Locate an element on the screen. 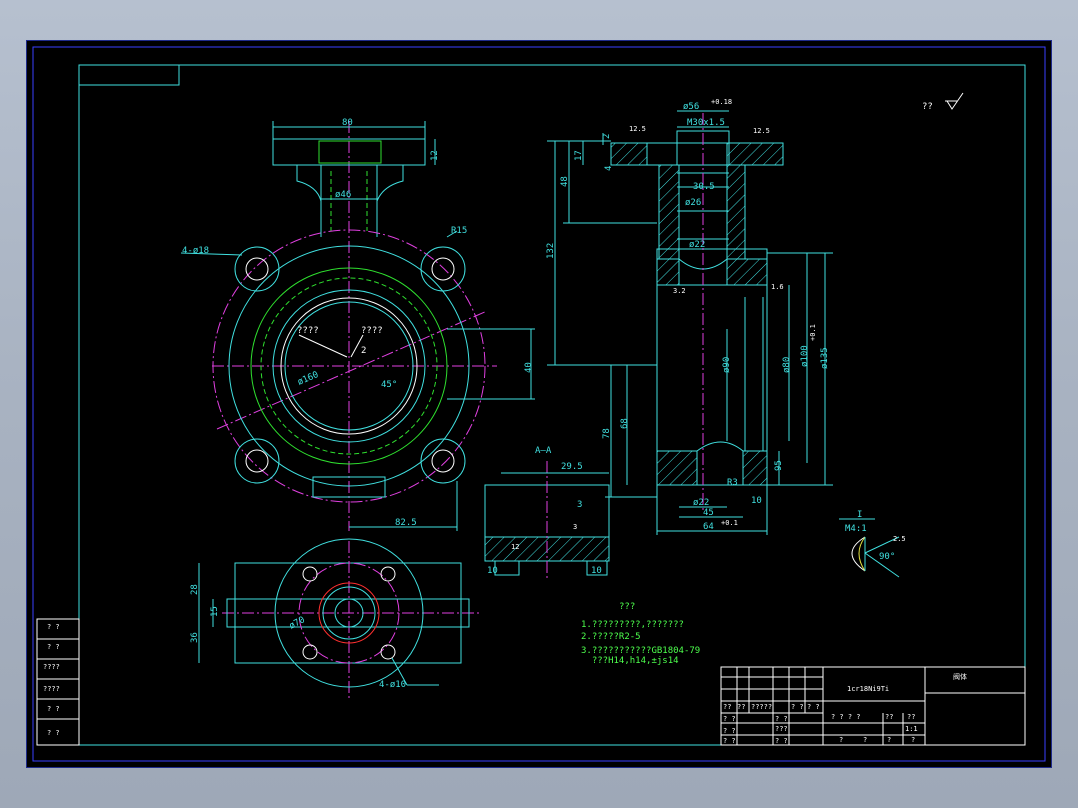 The height and width of the screenshot is (808, 1078). title-material: 1cr18Ni9Ti is located at coordinates (868, 689).